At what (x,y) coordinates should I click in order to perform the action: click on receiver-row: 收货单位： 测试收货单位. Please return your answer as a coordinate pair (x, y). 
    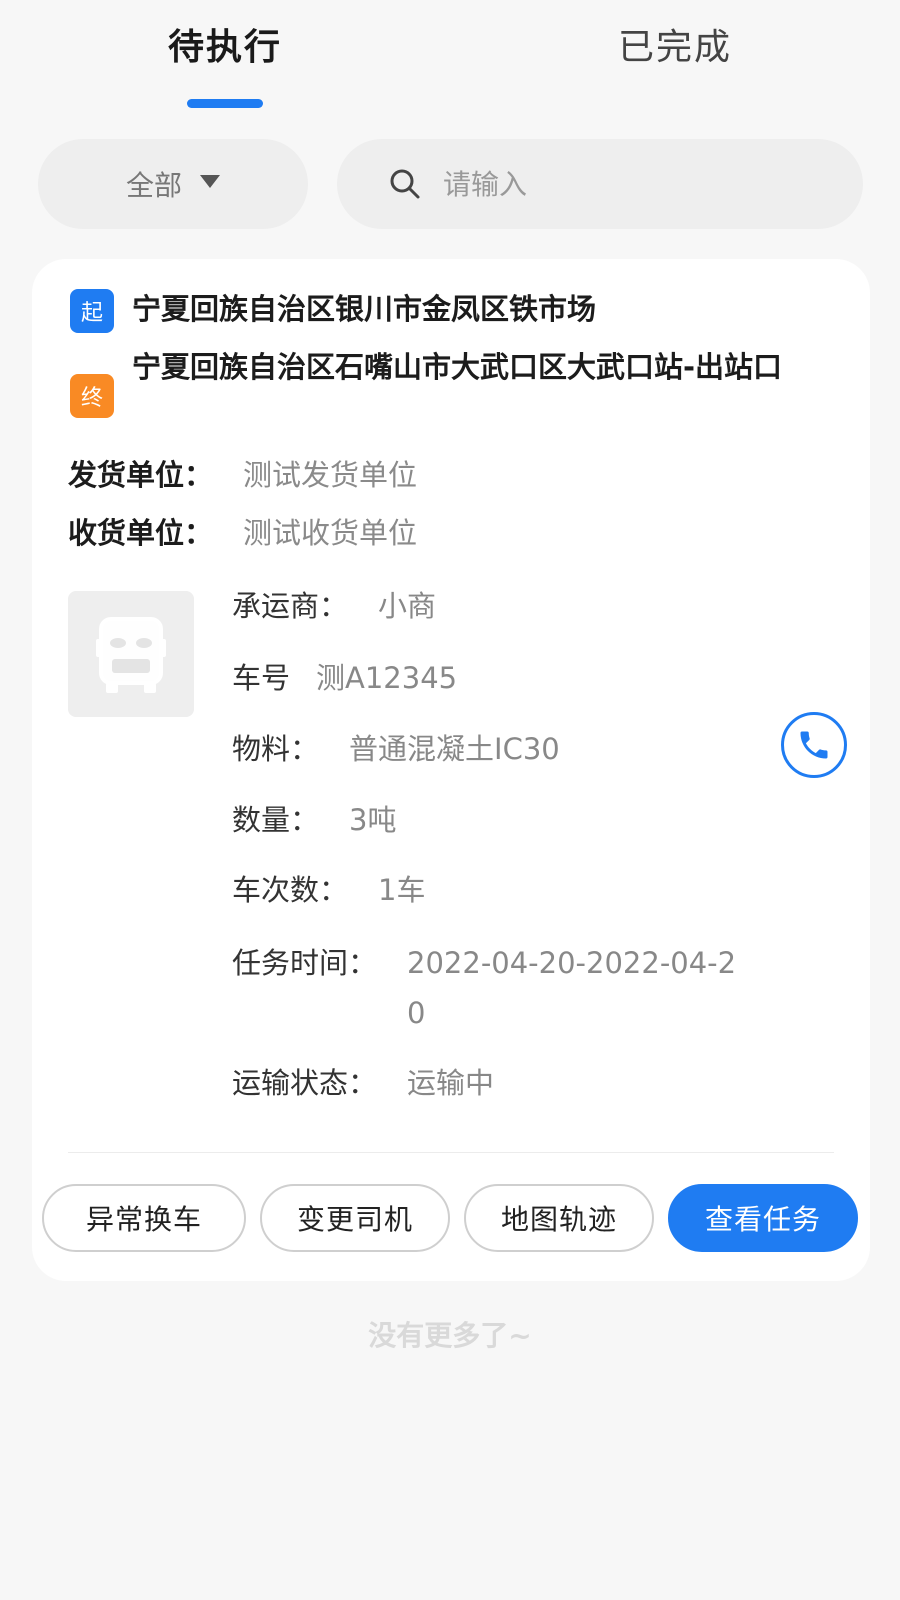
    Looking at the image, I should click on (242, 531).